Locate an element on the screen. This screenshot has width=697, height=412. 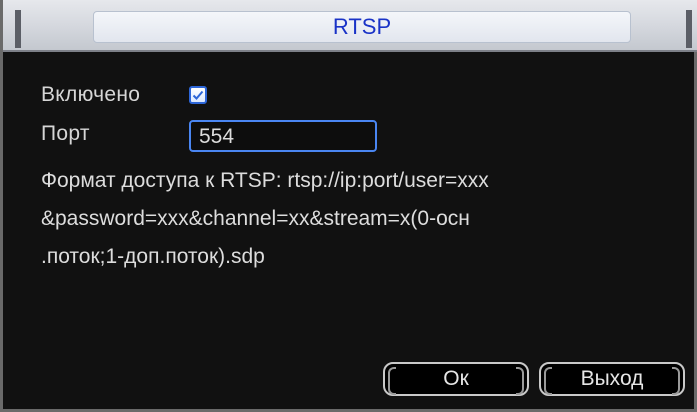
enabled-checkbox is located at coordinates (198, 95).